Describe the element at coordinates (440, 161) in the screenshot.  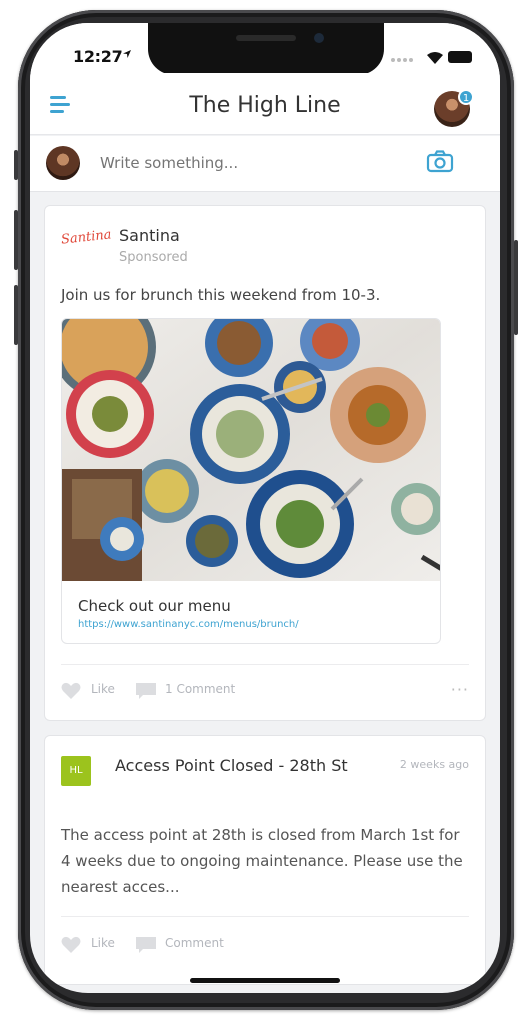
I see `camera-icon` at that location.